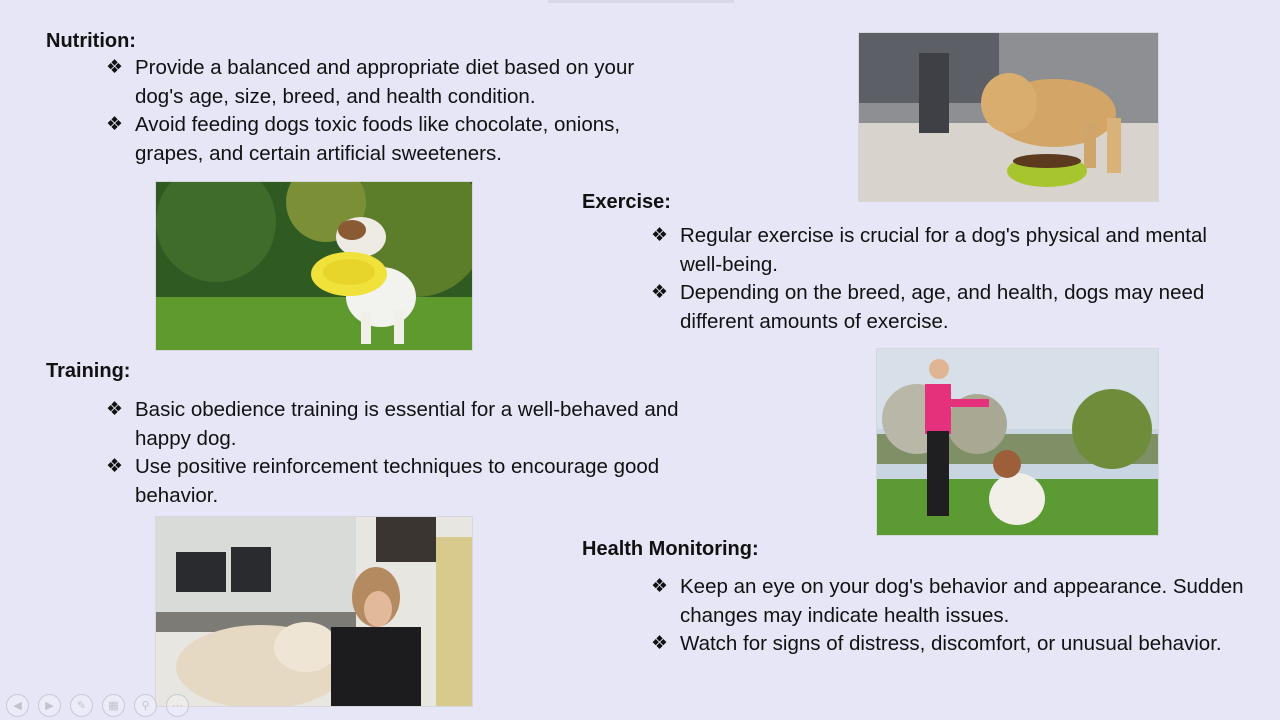 The image size is (1280, 720). I want to click on dog-frisbee-photo, so click(314, 266).